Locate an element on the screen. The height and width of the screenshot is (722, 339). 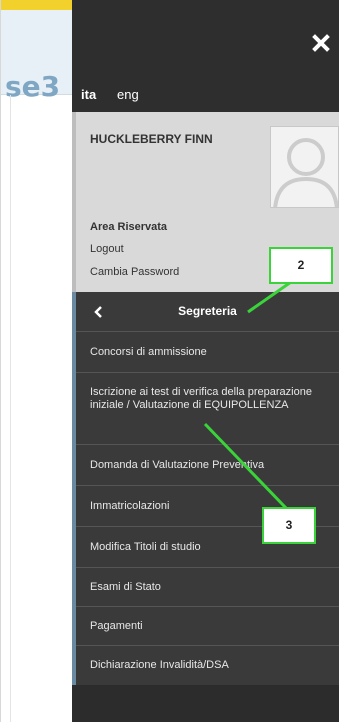
menu-item-valutazione-preventiva: Domanda di Valutazione Preventiva is located at coordinates (207, 465).